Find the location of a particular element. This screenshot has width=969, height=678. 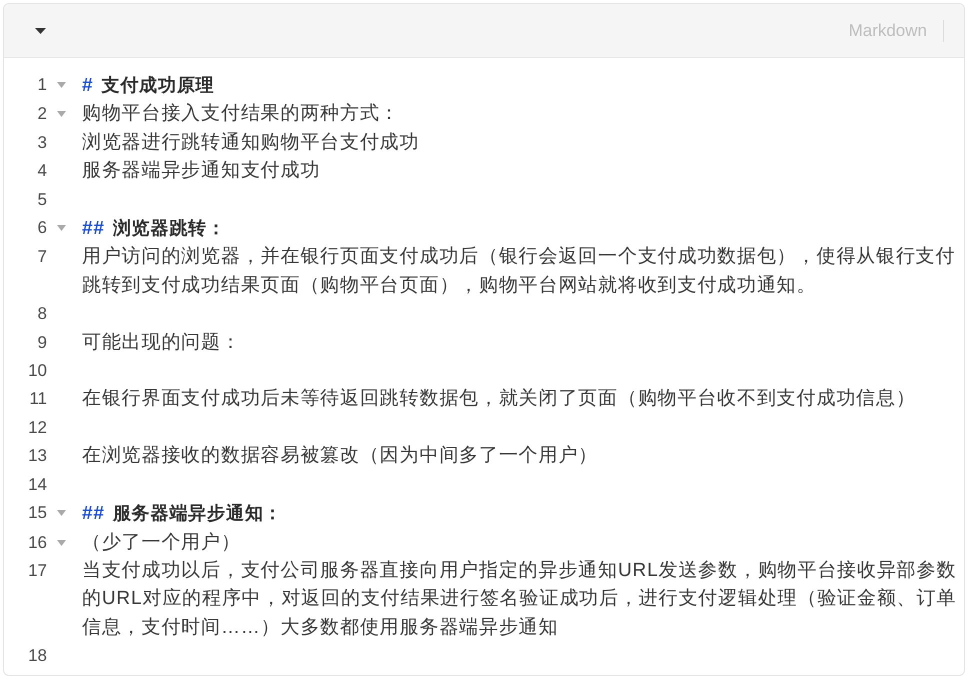

line-number: 4 is located at coordinates (41, 171).